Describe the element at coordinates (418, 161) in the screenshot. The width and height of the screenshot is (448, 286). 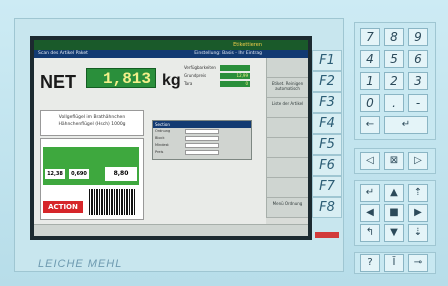
I see `forward-icon: ▷` at that location.